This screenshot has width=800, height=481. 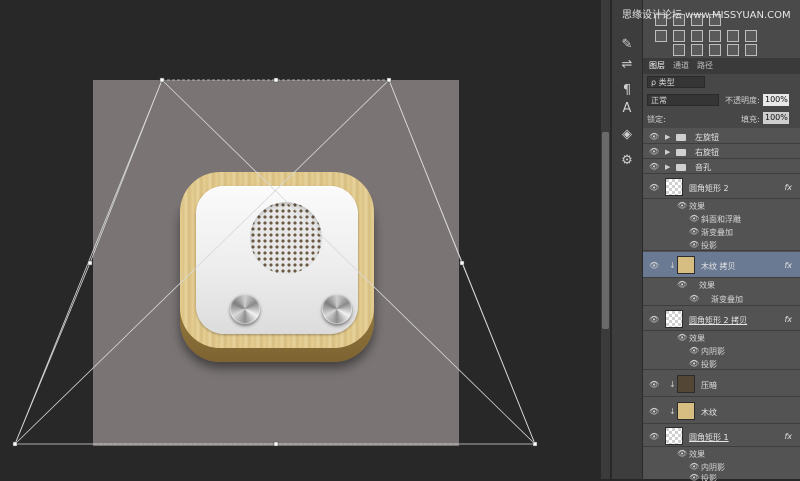 I want to click on color-balance-icon, so click(x=697, y=36).